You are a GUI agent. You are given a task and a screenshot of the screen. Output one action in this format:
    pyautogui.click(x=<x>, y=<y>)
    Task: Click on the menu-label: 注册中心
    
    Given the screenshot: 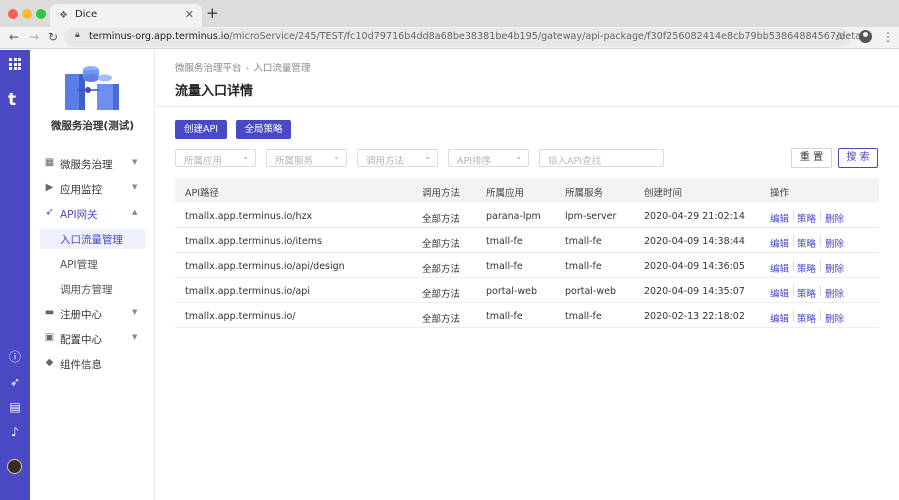 What is the action you would take?
    pyautogui.click(x=81, y=315)
    